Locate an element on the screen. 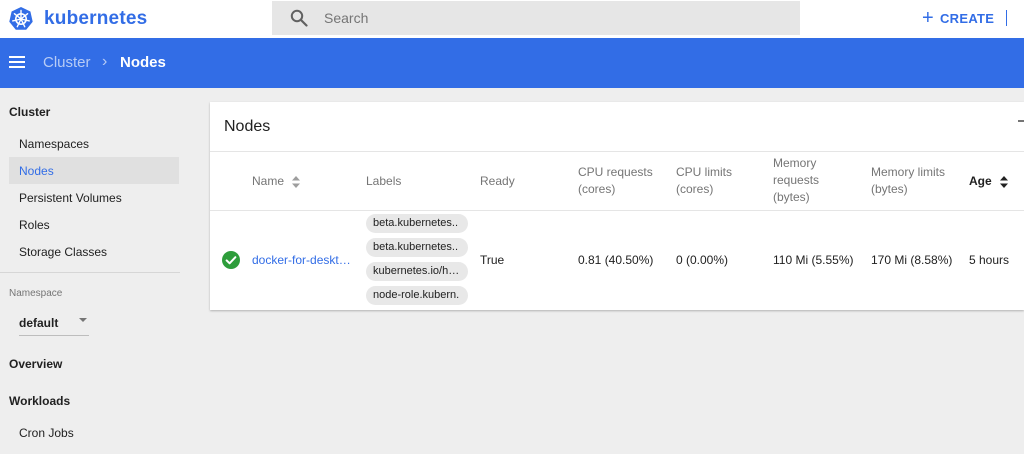 The width and height of the screenshot is (1024, 454). sidebar-item-persistent-volumes: Persistent Volumes is located at coordinates (94, 197).